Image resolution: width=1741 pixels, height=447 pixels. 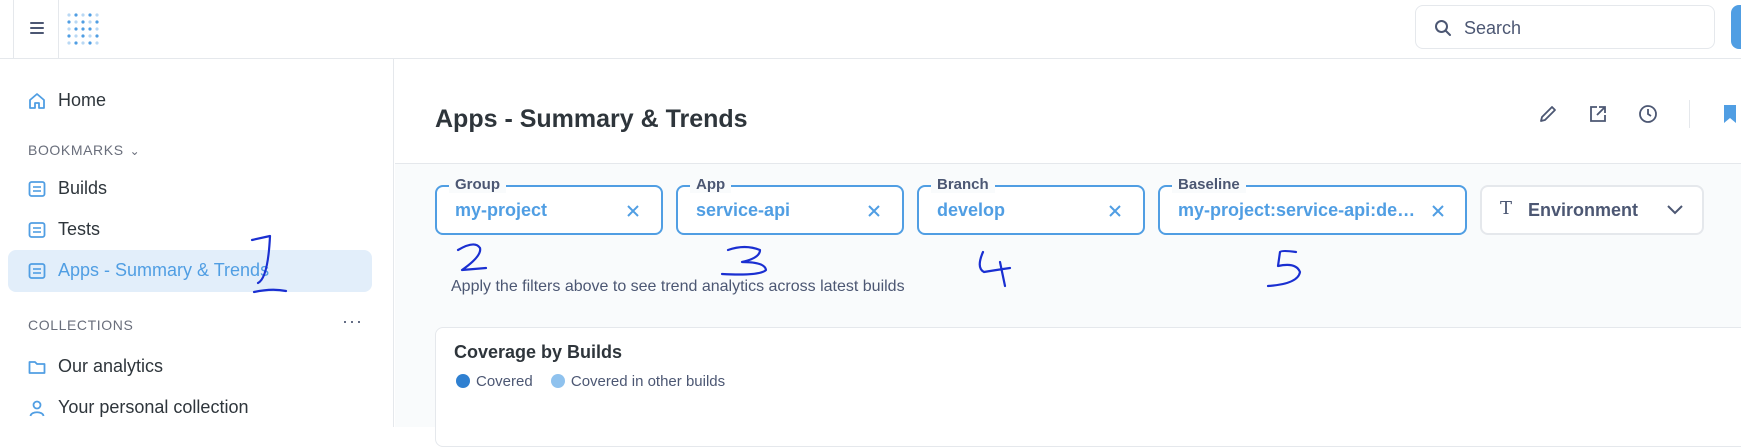 What do you see at coordinates (538, 352) in the screenshot?
I see `card-title: Coverage by Builds` at bounding box center [538, 352].